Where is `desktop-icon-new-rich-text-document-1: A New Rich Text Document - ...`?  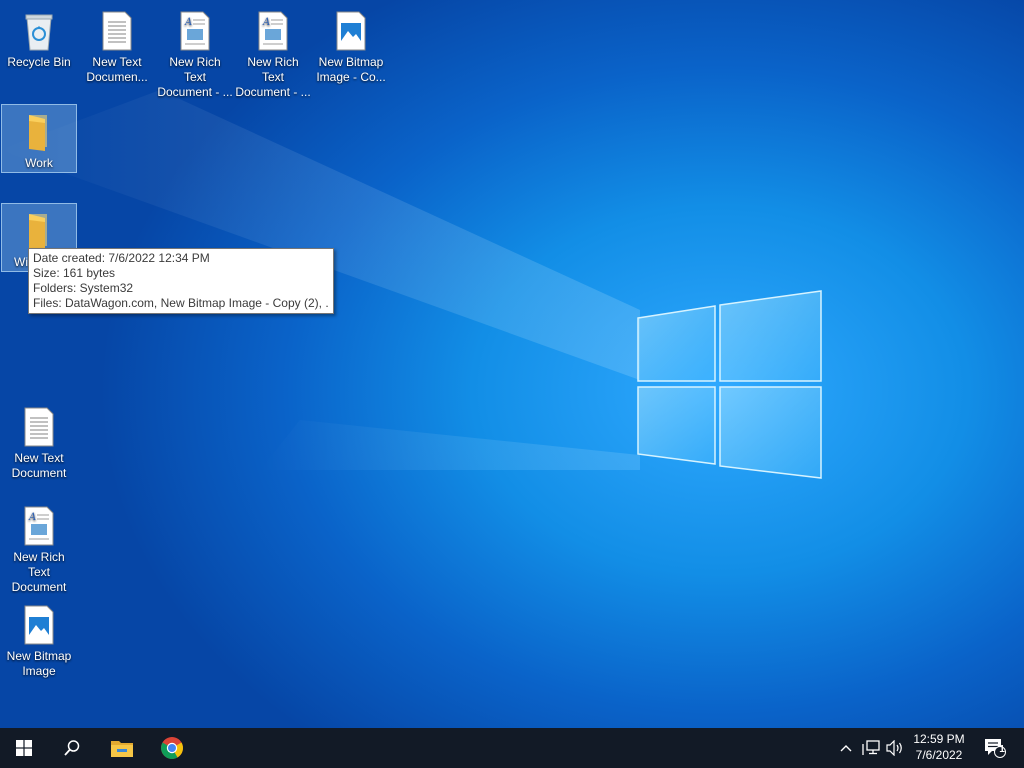 desktop-icon-new-rich-text-document-1: A New Rich Text Document - ... is located at coordinates (195, 52).